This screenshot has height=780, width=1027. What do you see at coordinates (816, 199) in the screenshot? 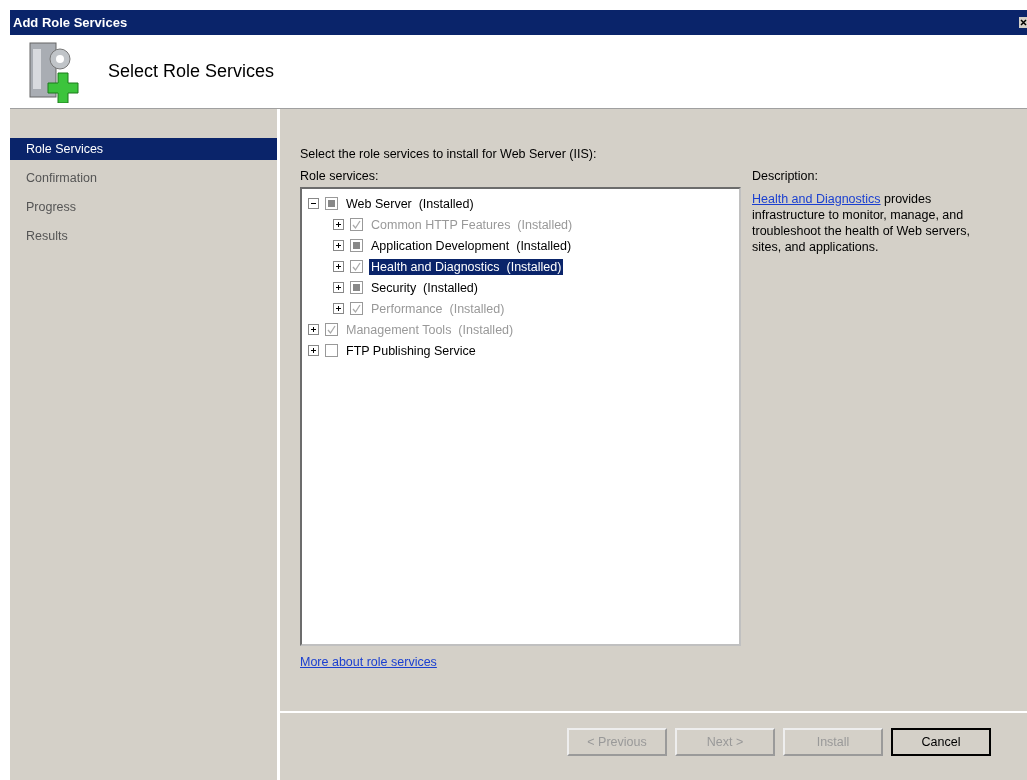
I see `description-link: Health and Diagnostics` at bounding box center [816, 199].